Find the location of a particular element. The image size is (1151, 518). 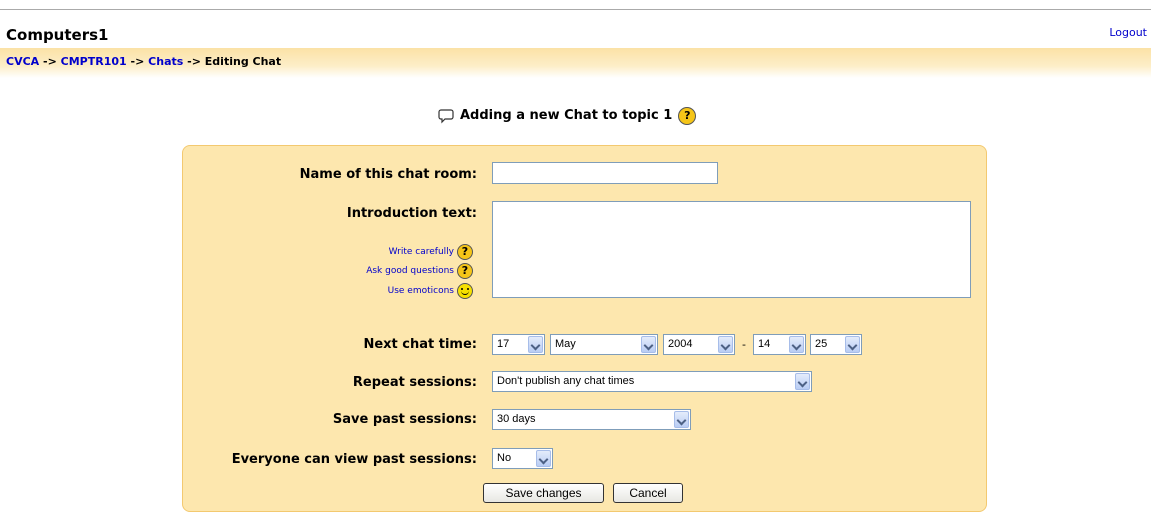

save-value: 30 days is located at coordinates (516, 419).